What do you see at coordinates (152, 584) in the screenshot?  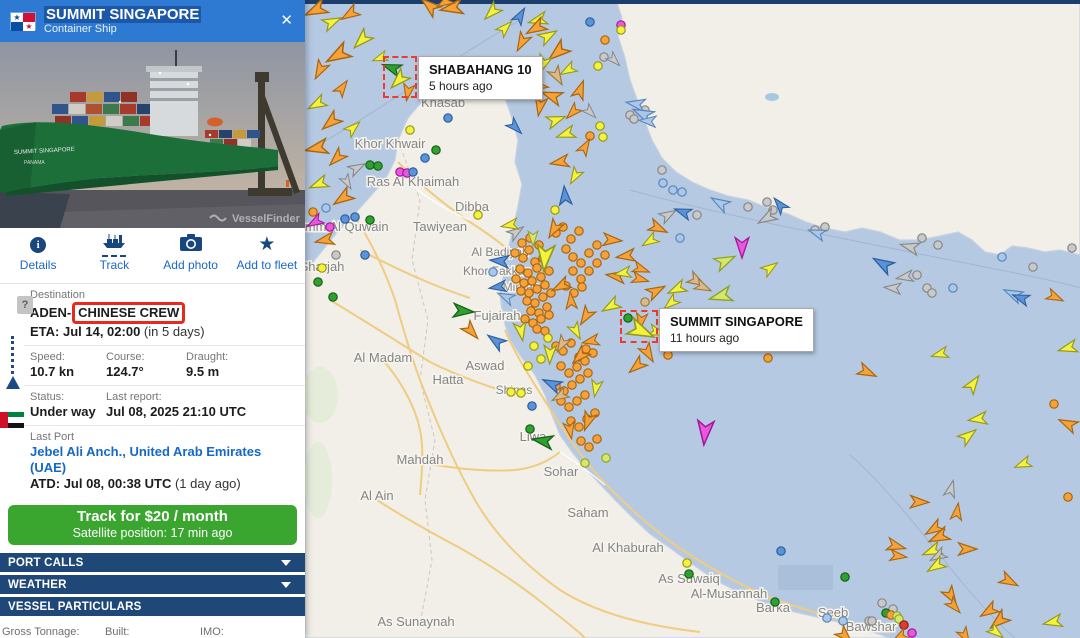 I see `accordion-weather: WEATHER` at bounding box center [152, 584].